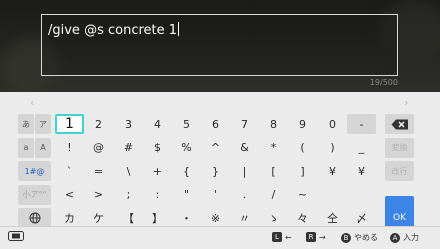 This screenshot has height=249, width=440. What do you see at coordinates (332, 148) in the screenshot?
I see `key-row2-9: )` at bounding box center [332, 148].